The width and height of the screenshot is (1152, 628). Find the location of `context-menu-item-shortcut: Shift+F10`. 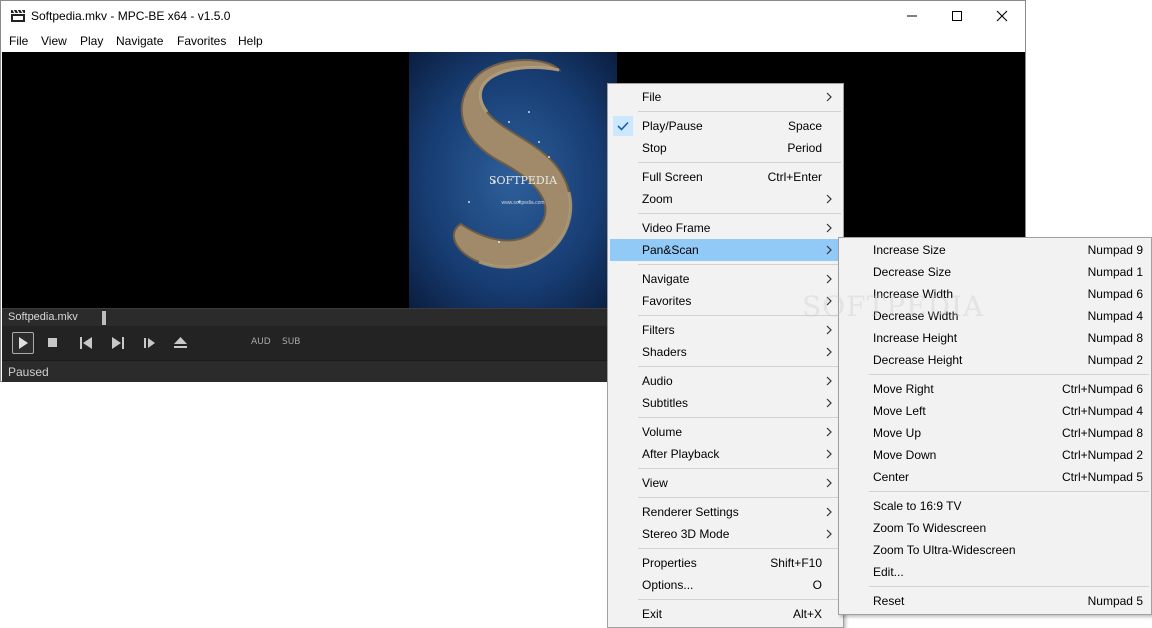

context-menu-item-shortcut: Shift+F10 is located at coordinates (796, 563).